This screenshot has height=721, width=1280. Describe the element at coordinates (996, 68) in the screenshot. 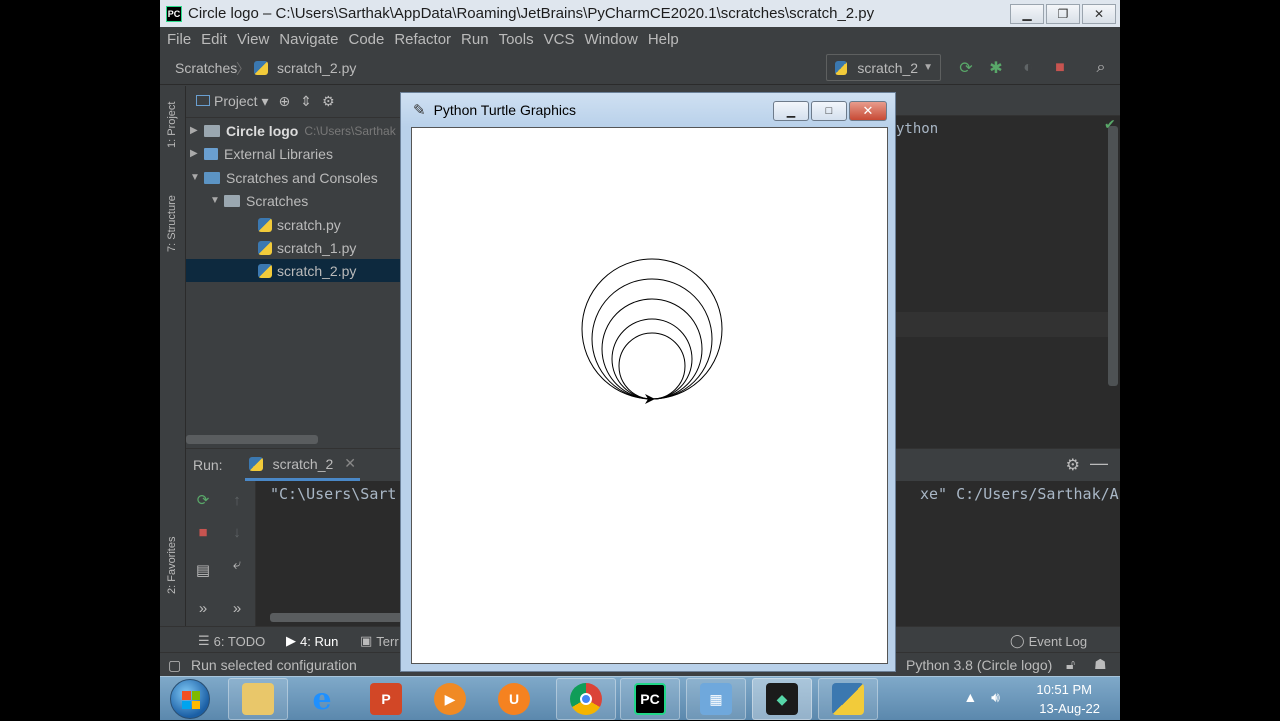

I see `debug-bug-icon: ✱` at that location.